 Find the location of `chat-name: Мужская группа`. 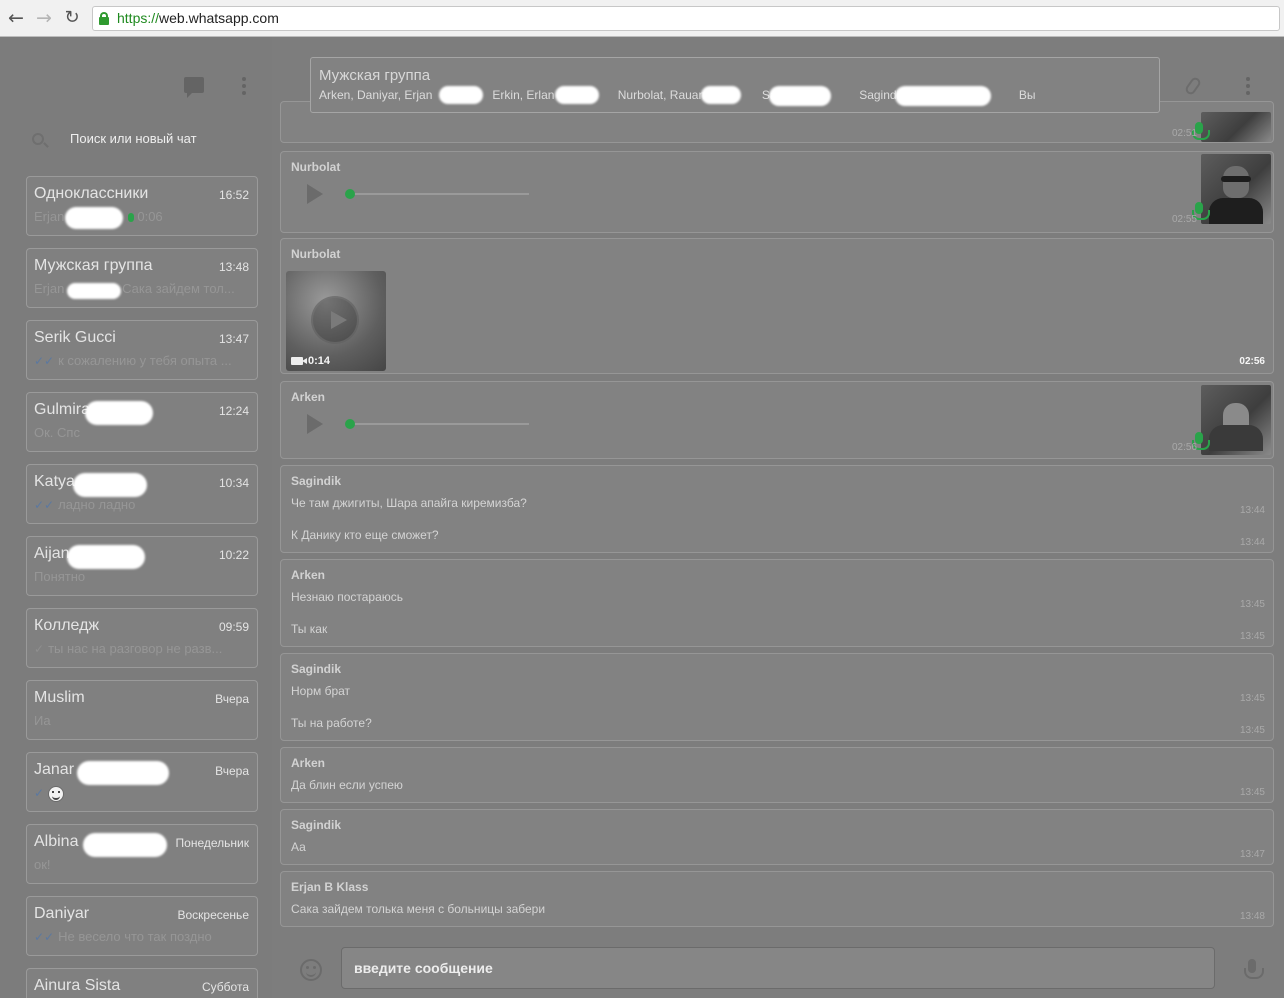

chat-name: Мужская группа is located at coordinates (93, 265).